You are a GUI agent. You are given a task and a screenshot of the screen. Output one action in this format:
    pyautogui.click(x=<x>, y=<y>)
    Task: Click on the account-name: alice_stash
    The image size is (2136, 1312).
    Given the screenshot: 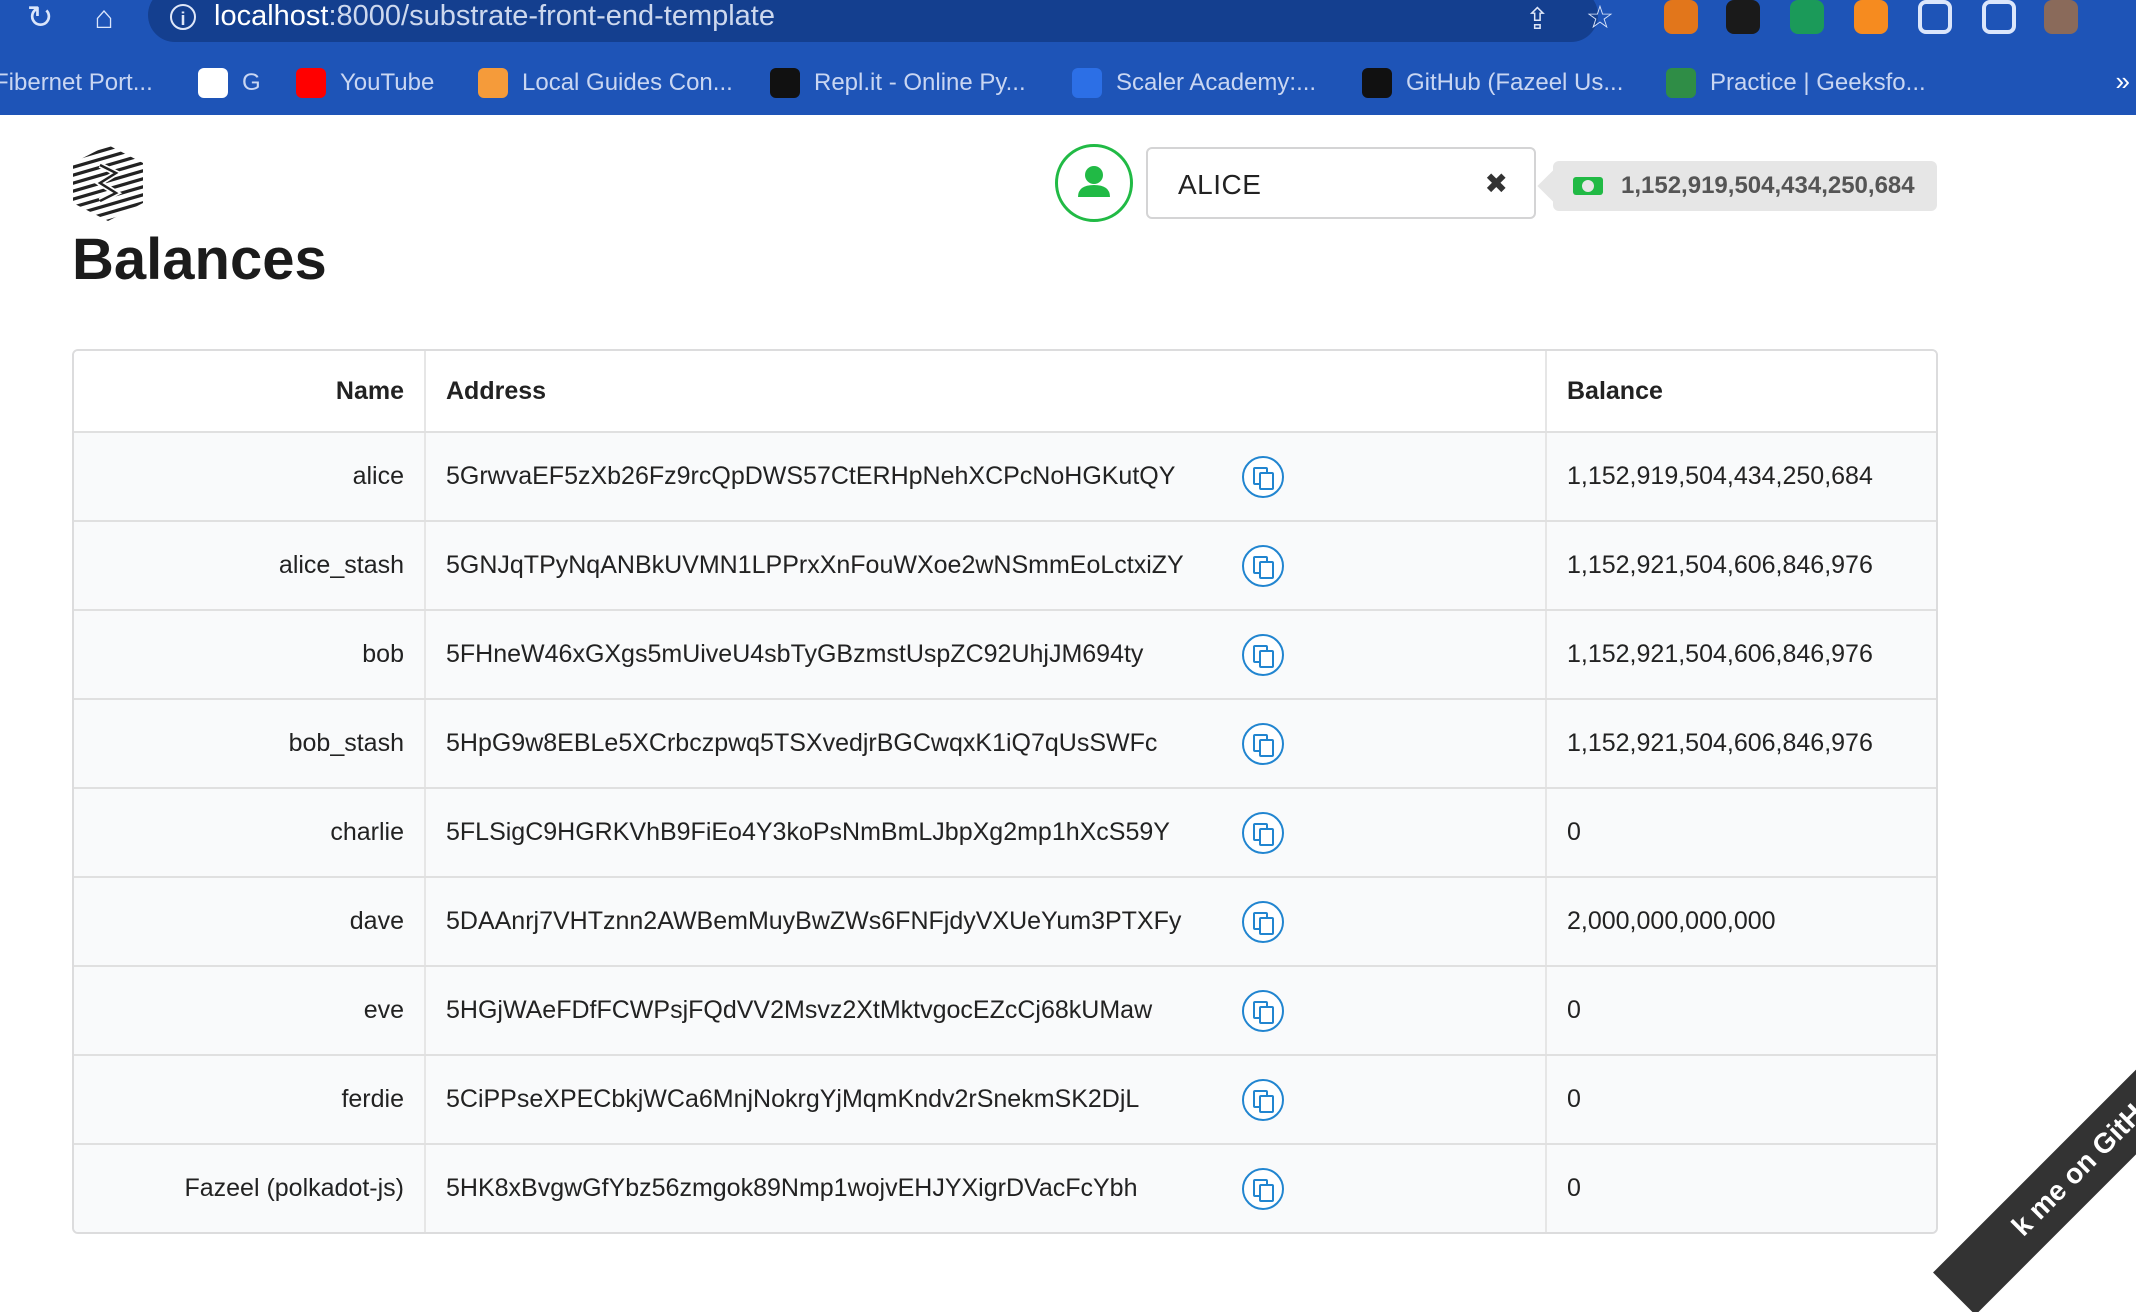 What is the action you would take?
    pyautogui.click(x=250, y=566)
    